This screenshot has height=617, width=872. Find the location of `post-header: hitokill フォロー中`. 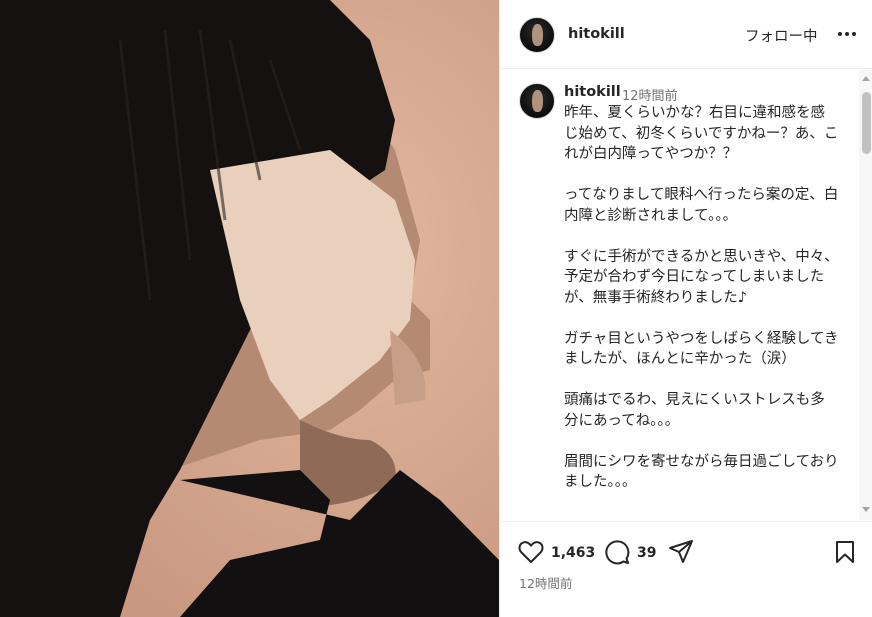

post-header: hitokill フォロー中 is located at coordinates (686, 34).